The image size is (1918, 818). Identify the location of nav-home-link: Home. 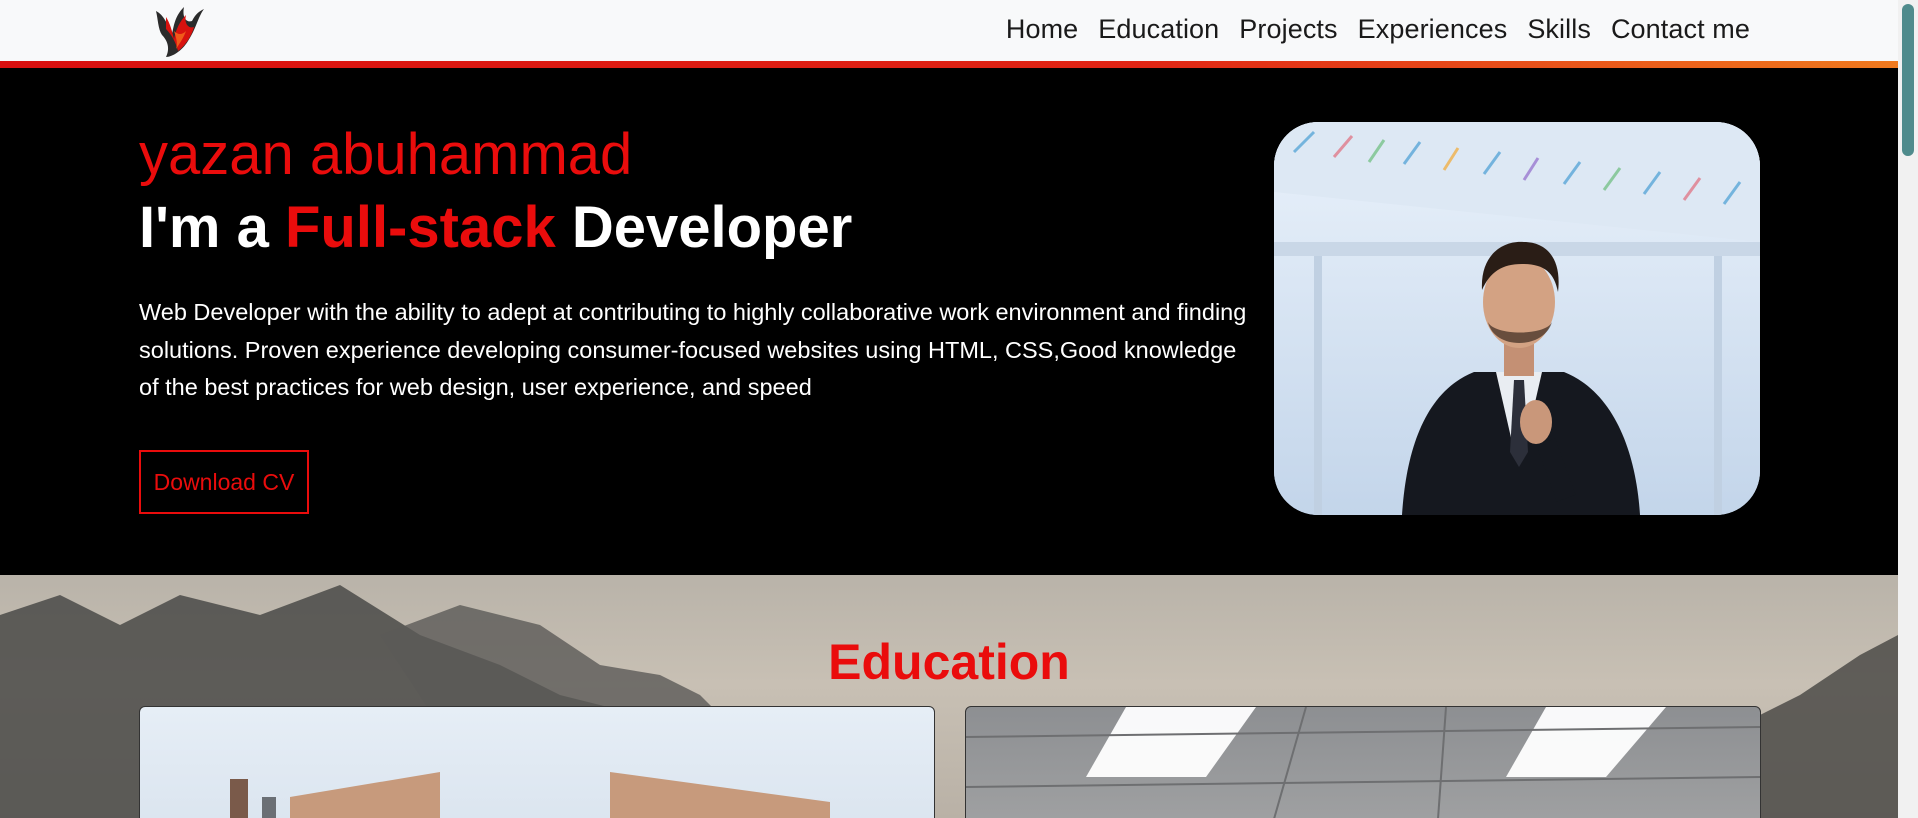
(1042, 29).